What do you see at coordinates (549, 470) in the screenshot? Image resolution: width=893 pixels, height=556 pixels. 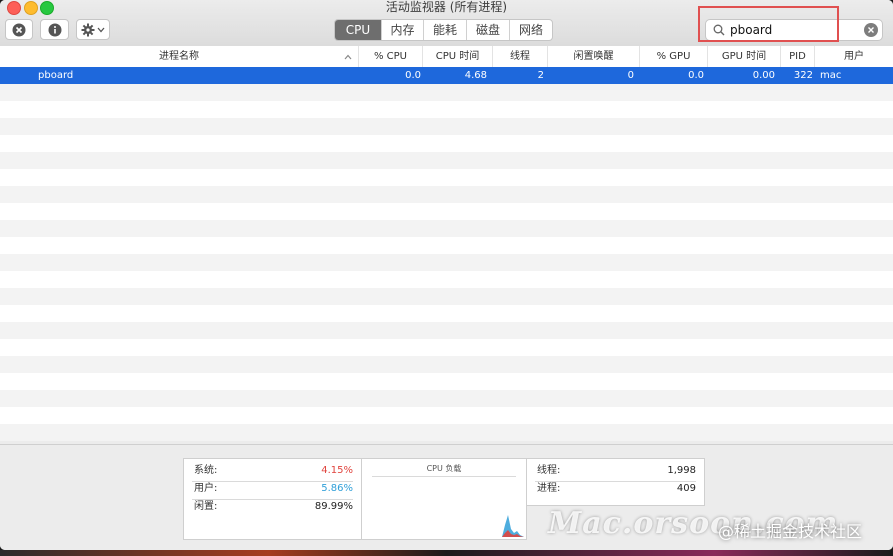 I see `threads-label: 线程:` at bounding box center [549, 470].